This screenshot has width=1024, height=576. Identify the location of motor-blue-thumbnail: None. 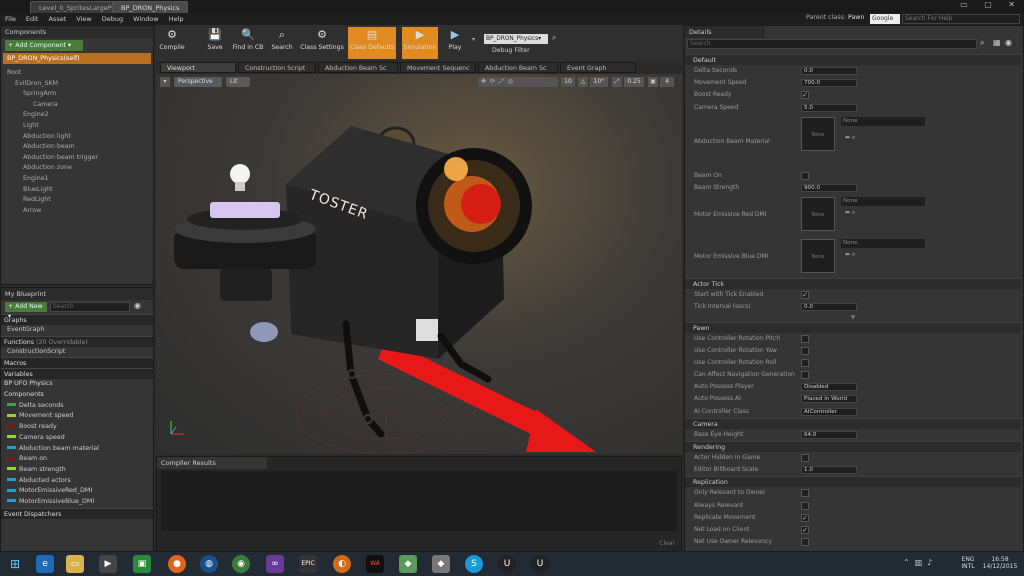
(818, 256).